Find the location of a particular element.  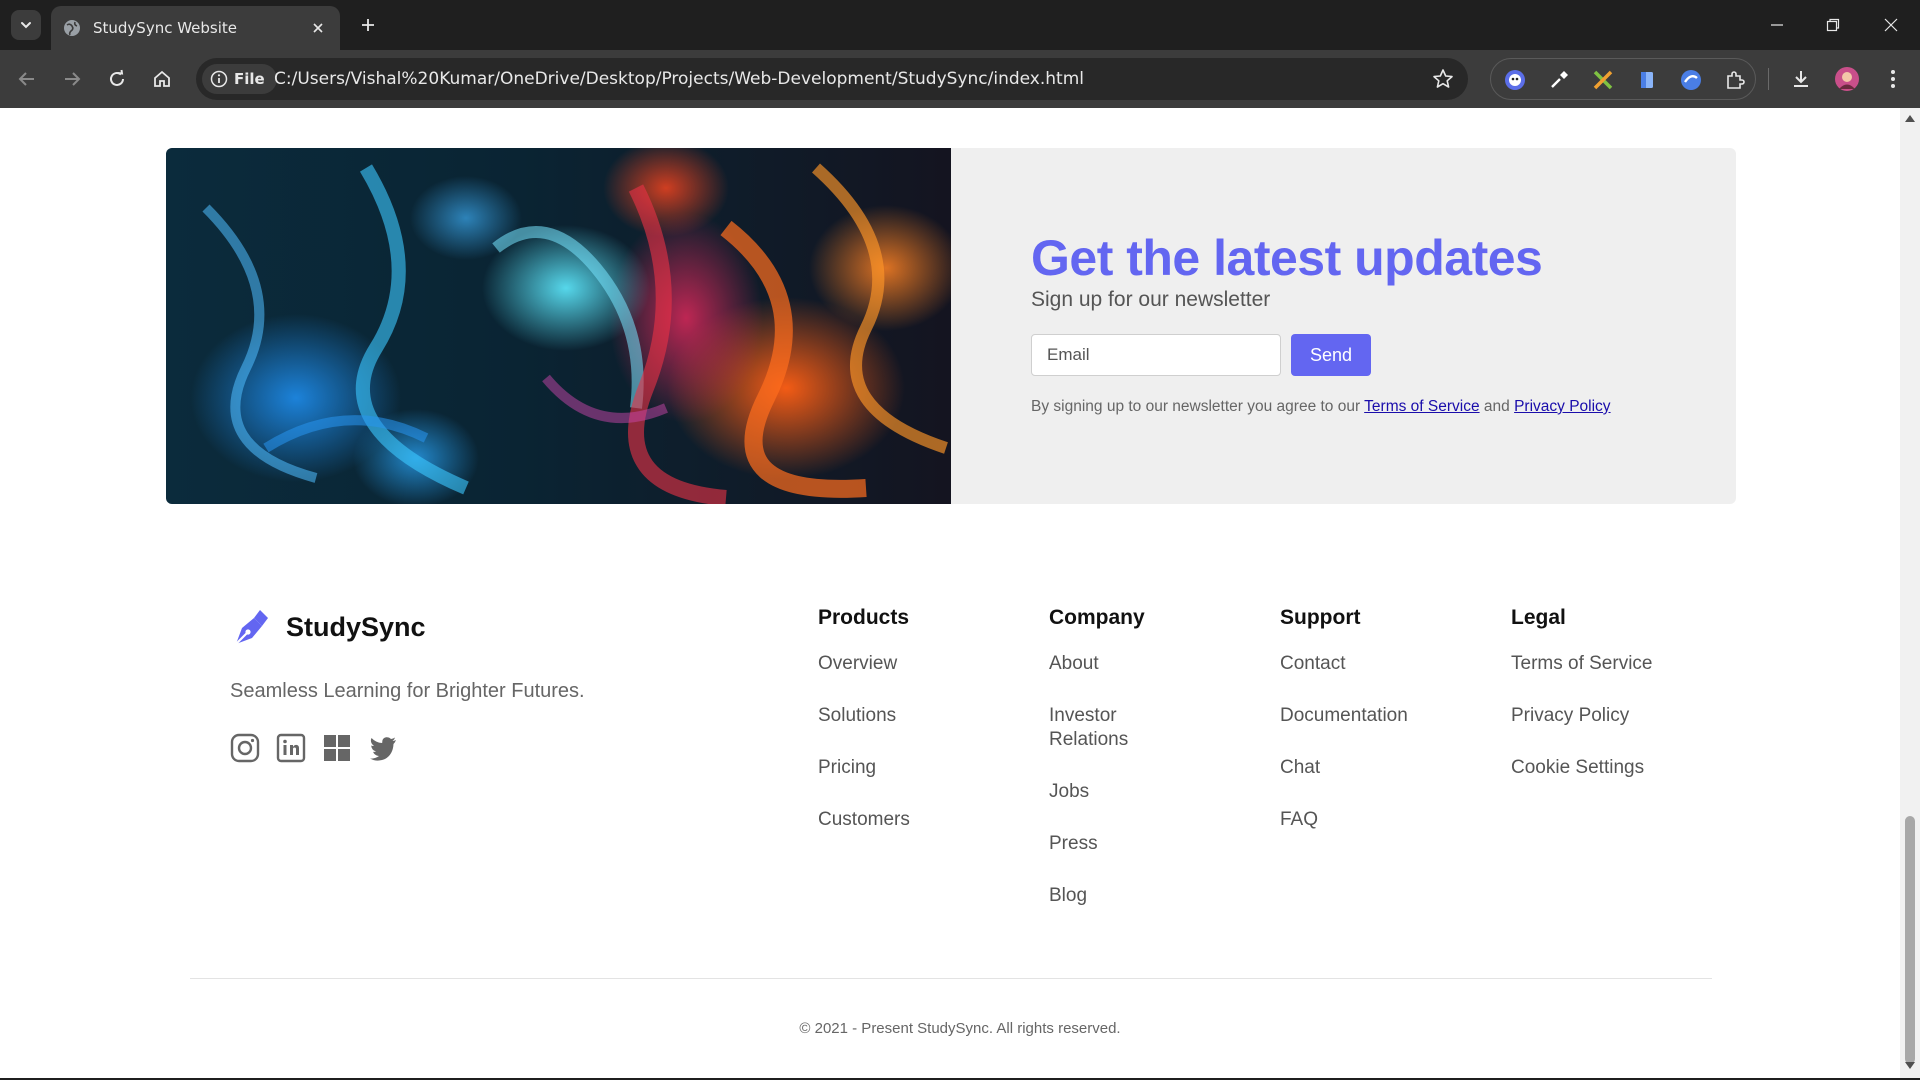

footer-link-about: About is located at coordinates (1104, 664).